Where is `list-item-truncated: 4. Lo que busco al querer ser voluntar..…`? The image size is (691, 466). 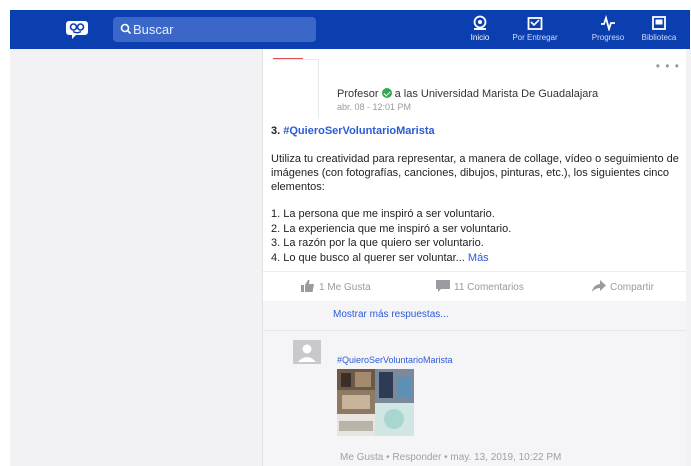
list-item-truncated: 4. Lo que busco al querer ser voluntar..… is located at coordinates (368, 257).